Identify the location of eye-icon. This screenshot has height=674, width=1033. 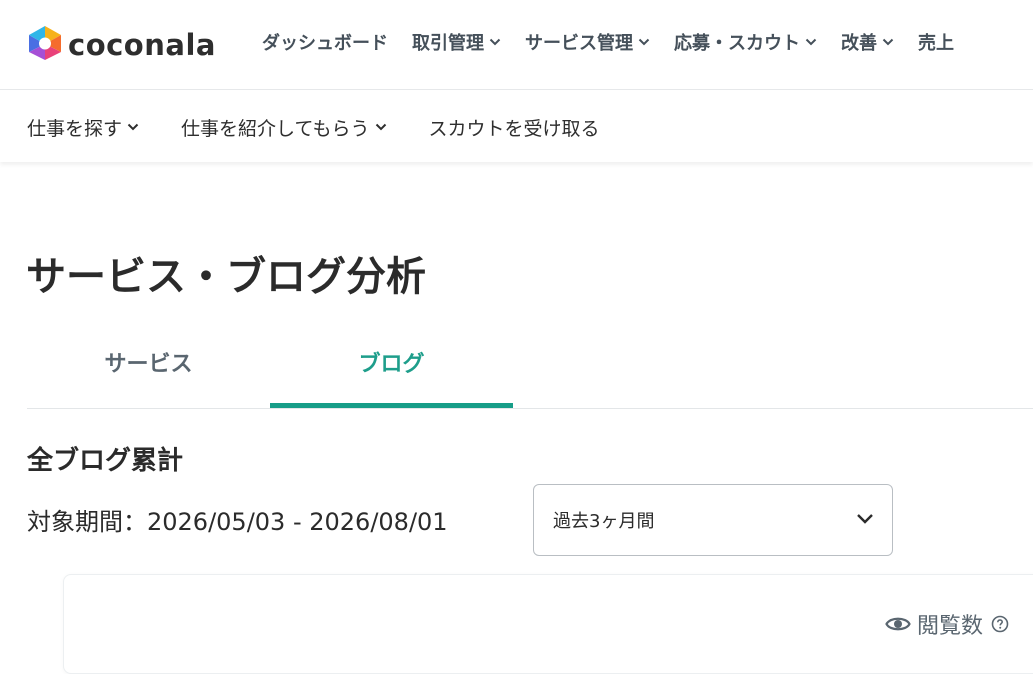
(898, 624).